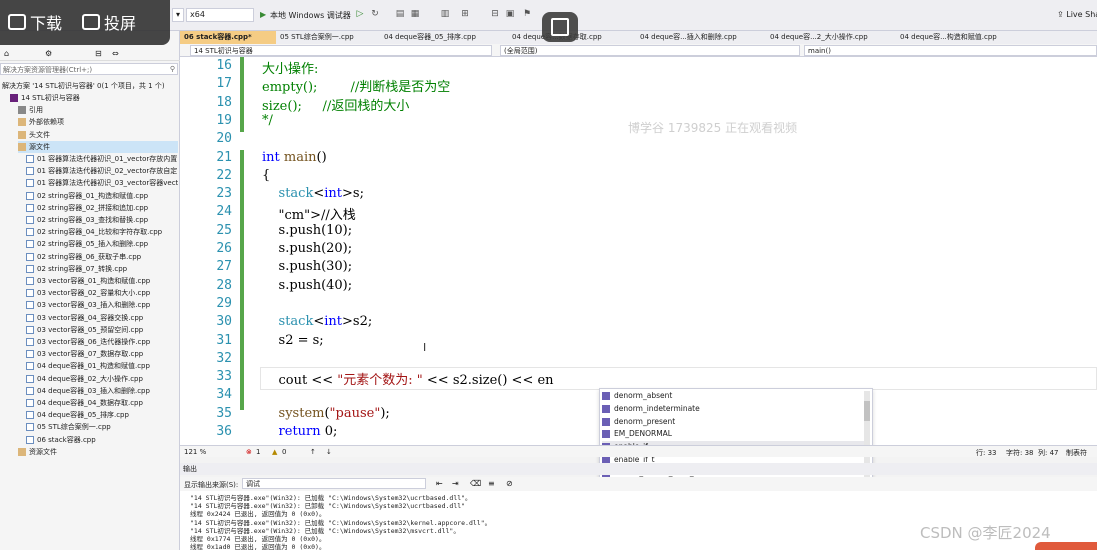 The width and height of the screenshot is (1097, 550). What do you see at coordinates (961, 37) in the screenshot?
I see `tab-6: 04 deque容...构造和赋值.cpp` at bounding box center [961, 37].